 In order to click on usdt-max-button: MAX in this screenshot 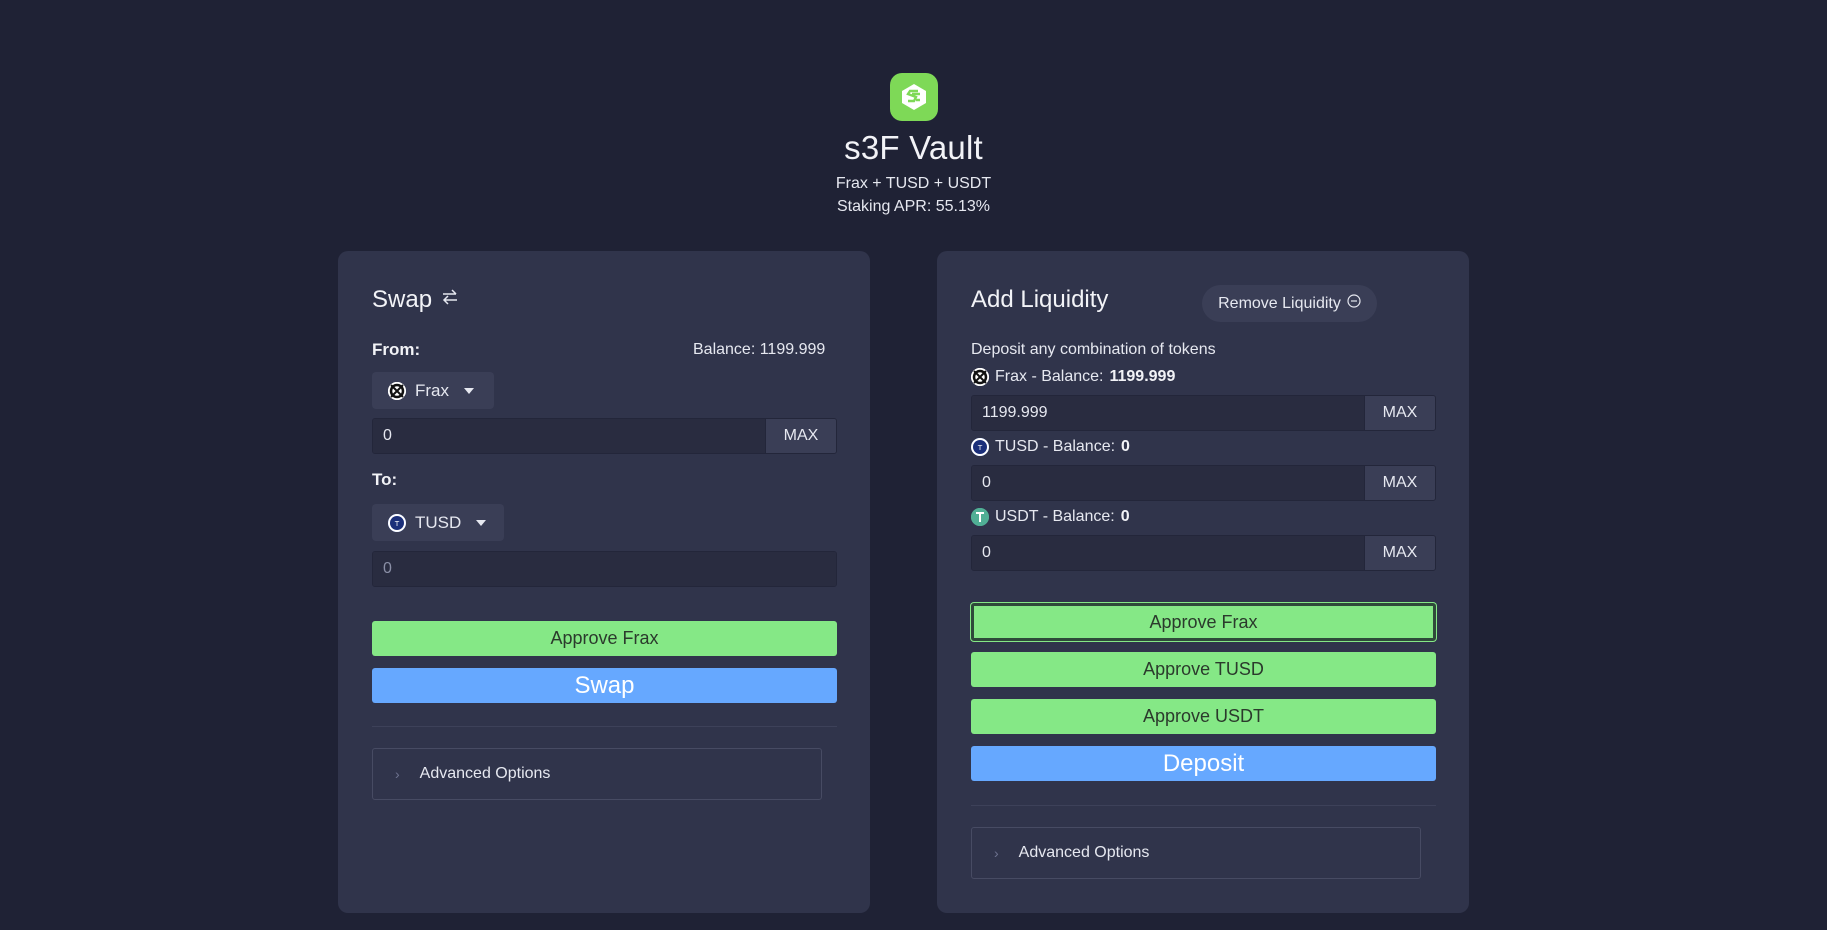, I will do `click(1399, 553)`.